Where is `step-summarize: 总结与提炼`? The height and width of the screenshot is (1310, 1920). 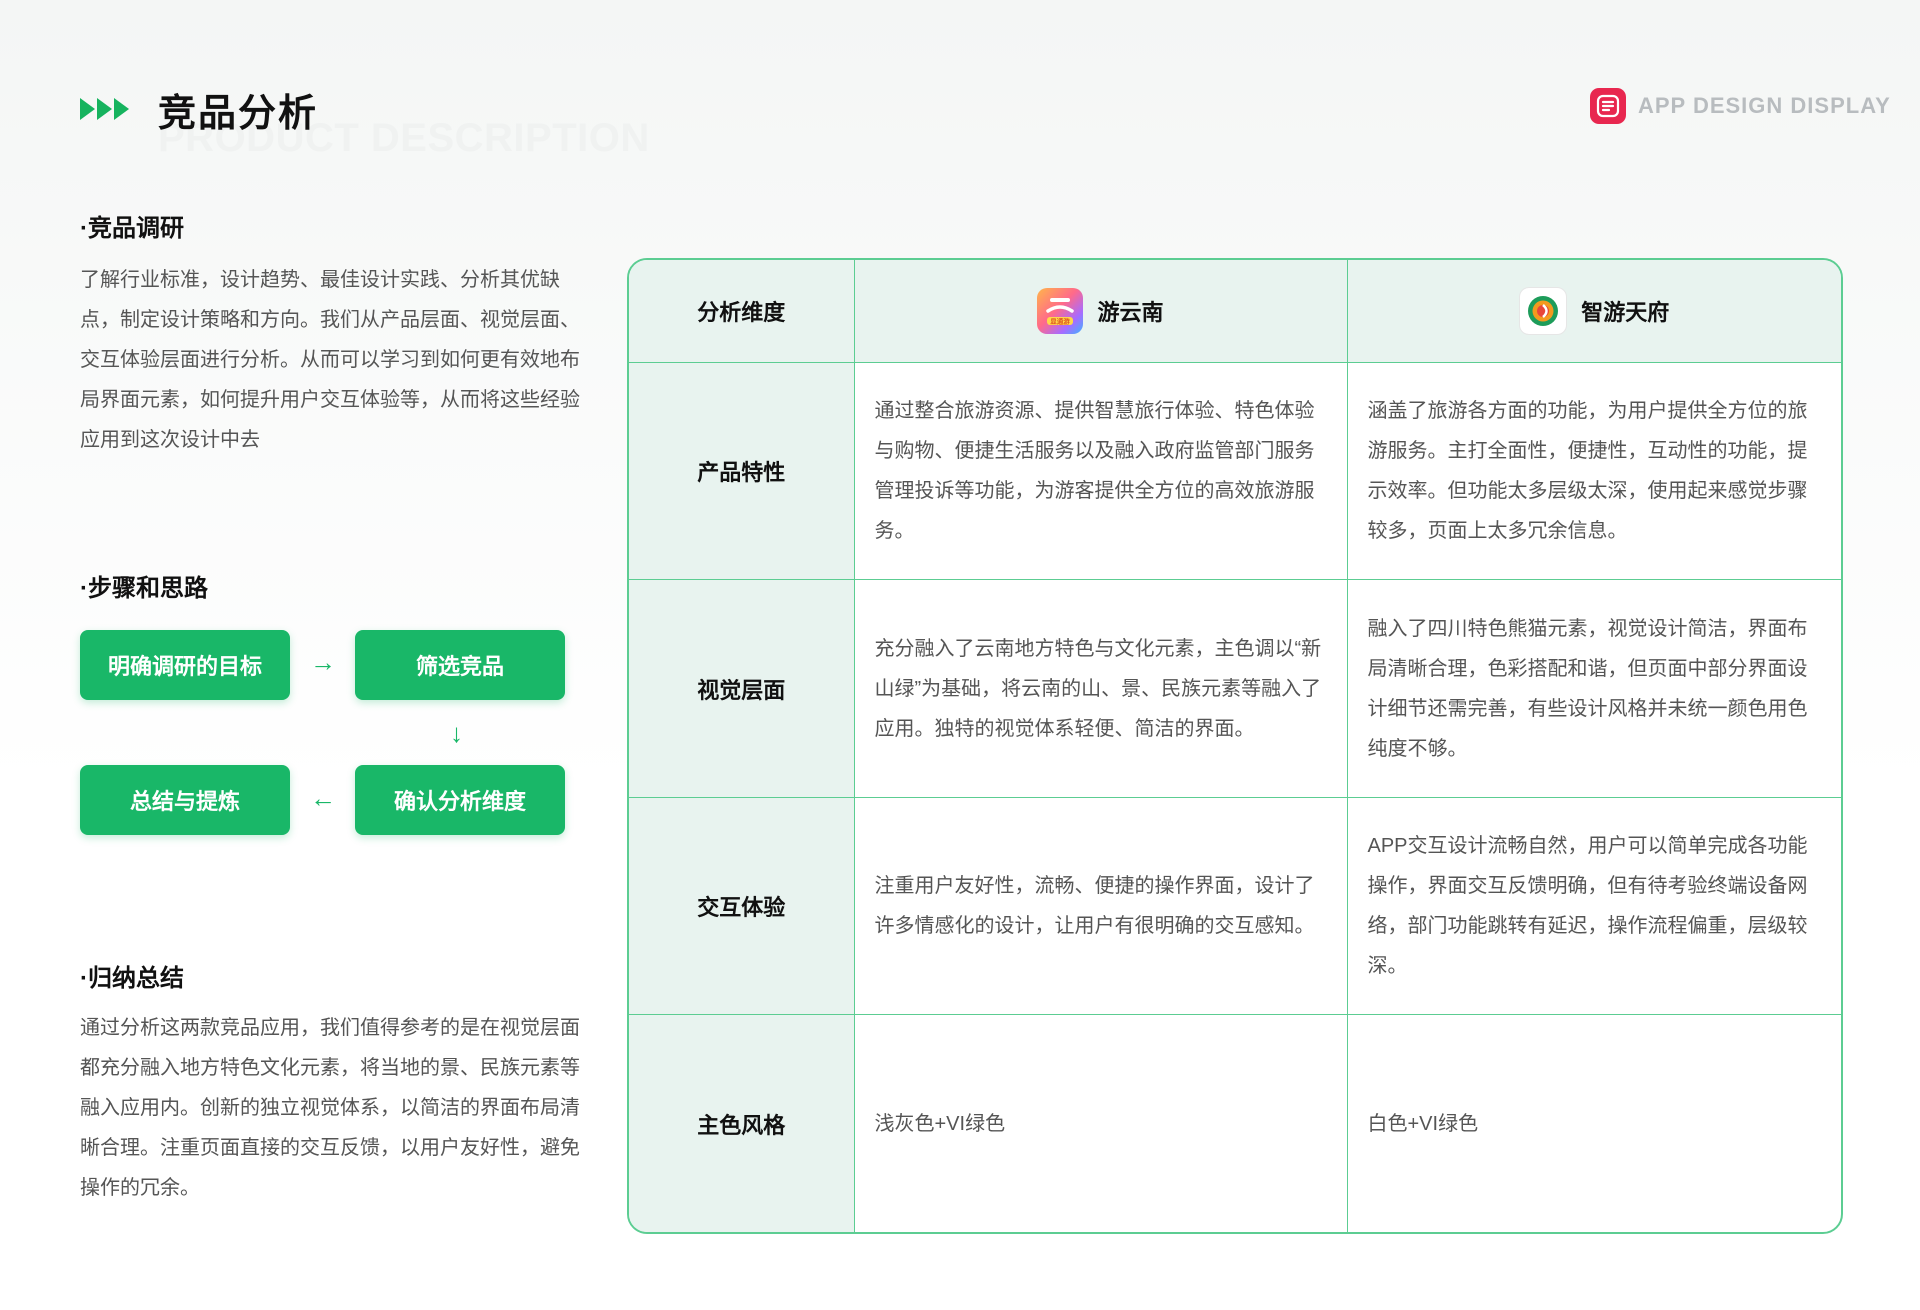 step-summarize: 总结与提炼 is located at coordinates (185, 800).